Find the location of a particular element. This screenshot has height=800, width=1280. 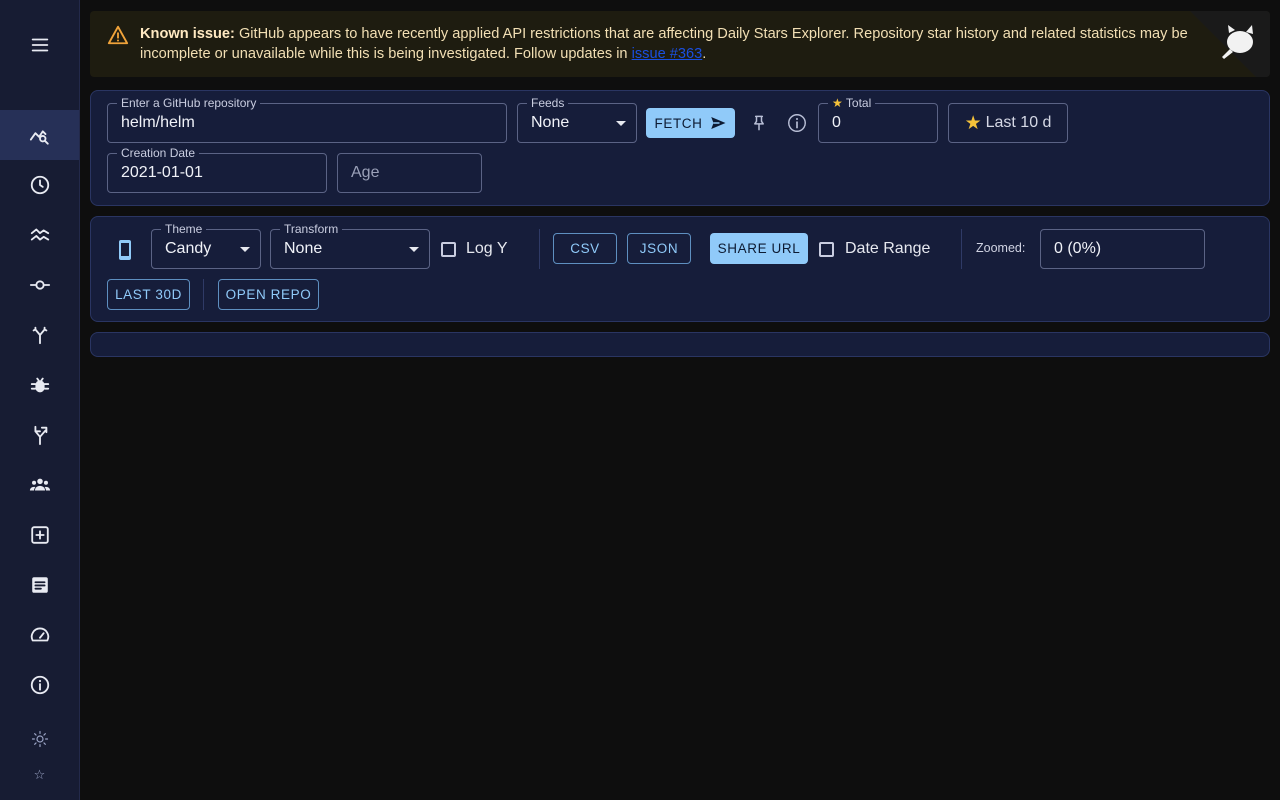

transform-select: Transform None is located at coordinates (350, 245).